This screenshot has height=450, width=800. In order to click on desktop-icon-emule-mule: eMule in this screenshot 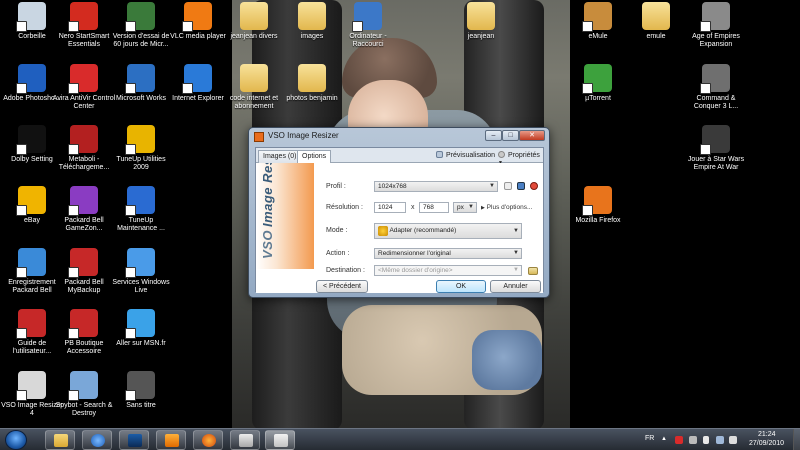, I will do `click(598, 21)`.